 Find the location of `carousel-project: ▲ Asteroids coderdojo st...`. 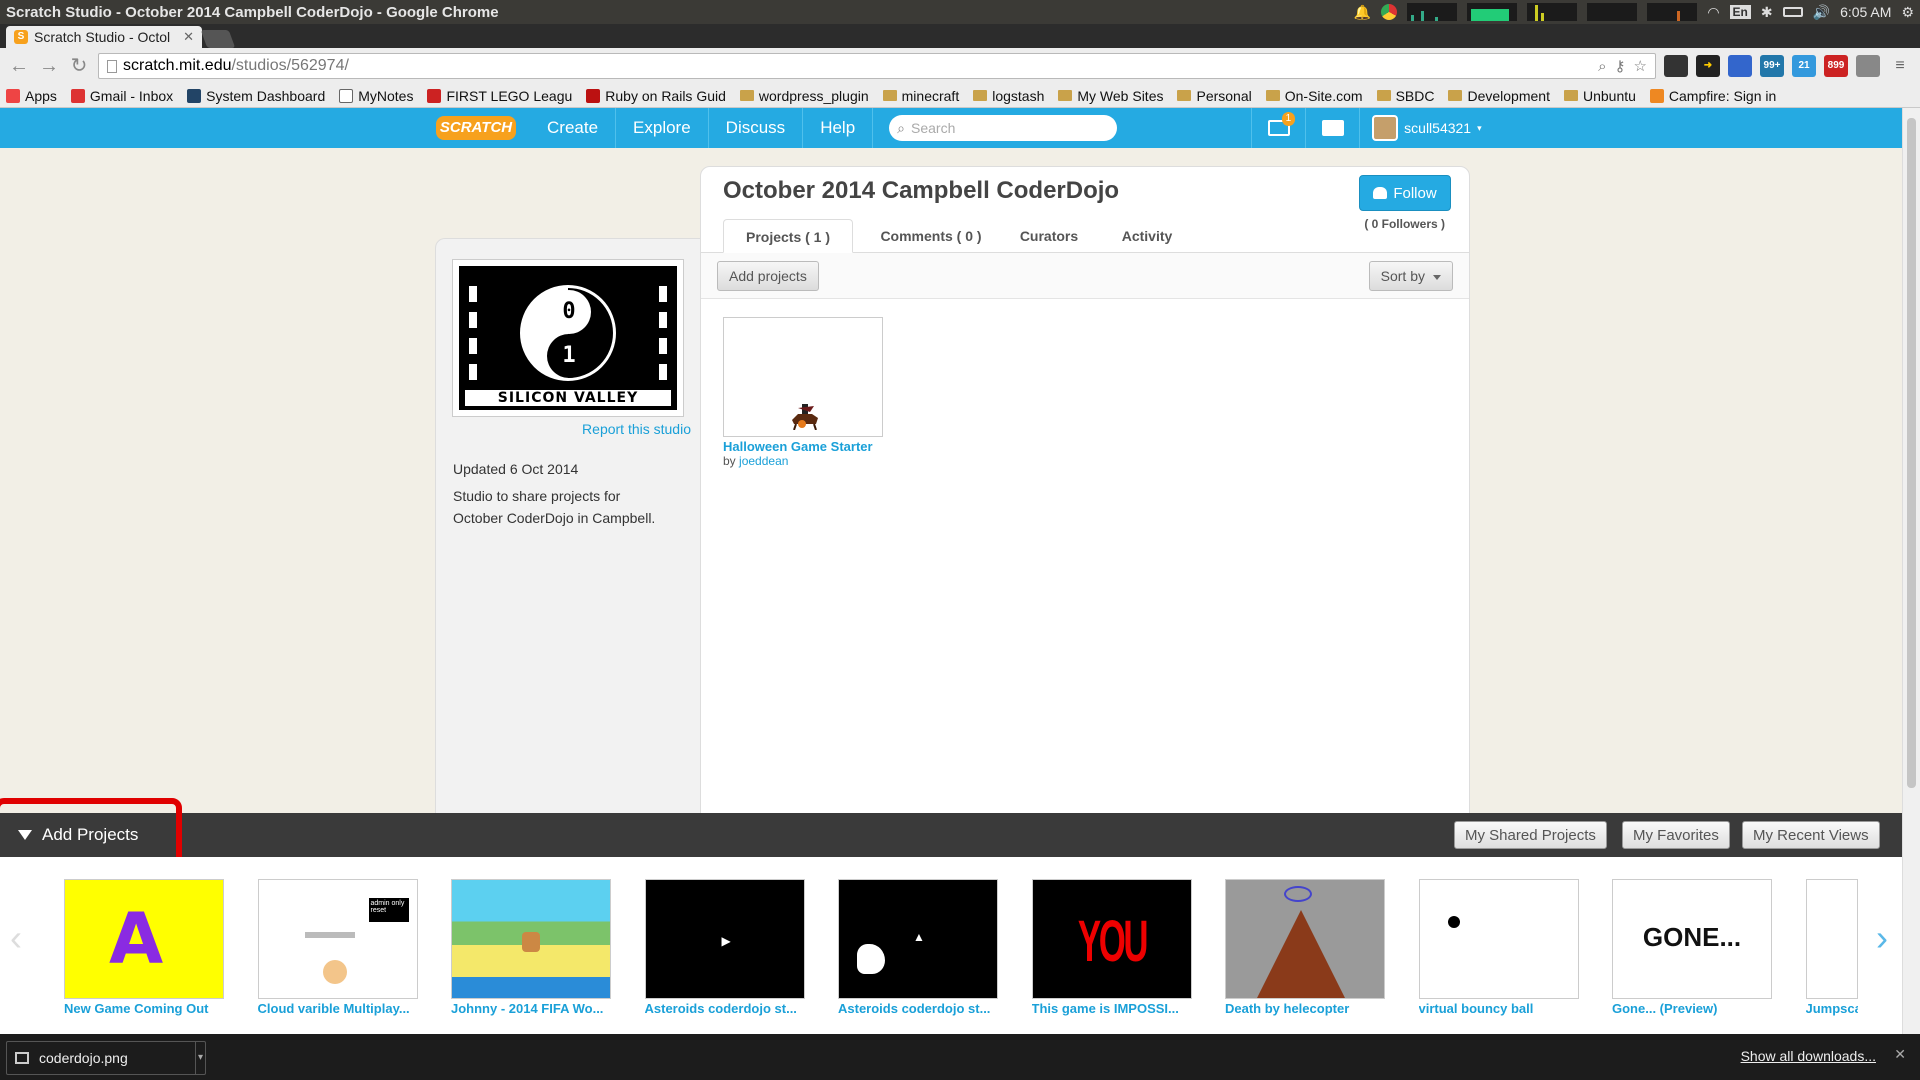

carousel-project: ▲ Asteroids coderdojo st... is located at coordinates (918, 947).